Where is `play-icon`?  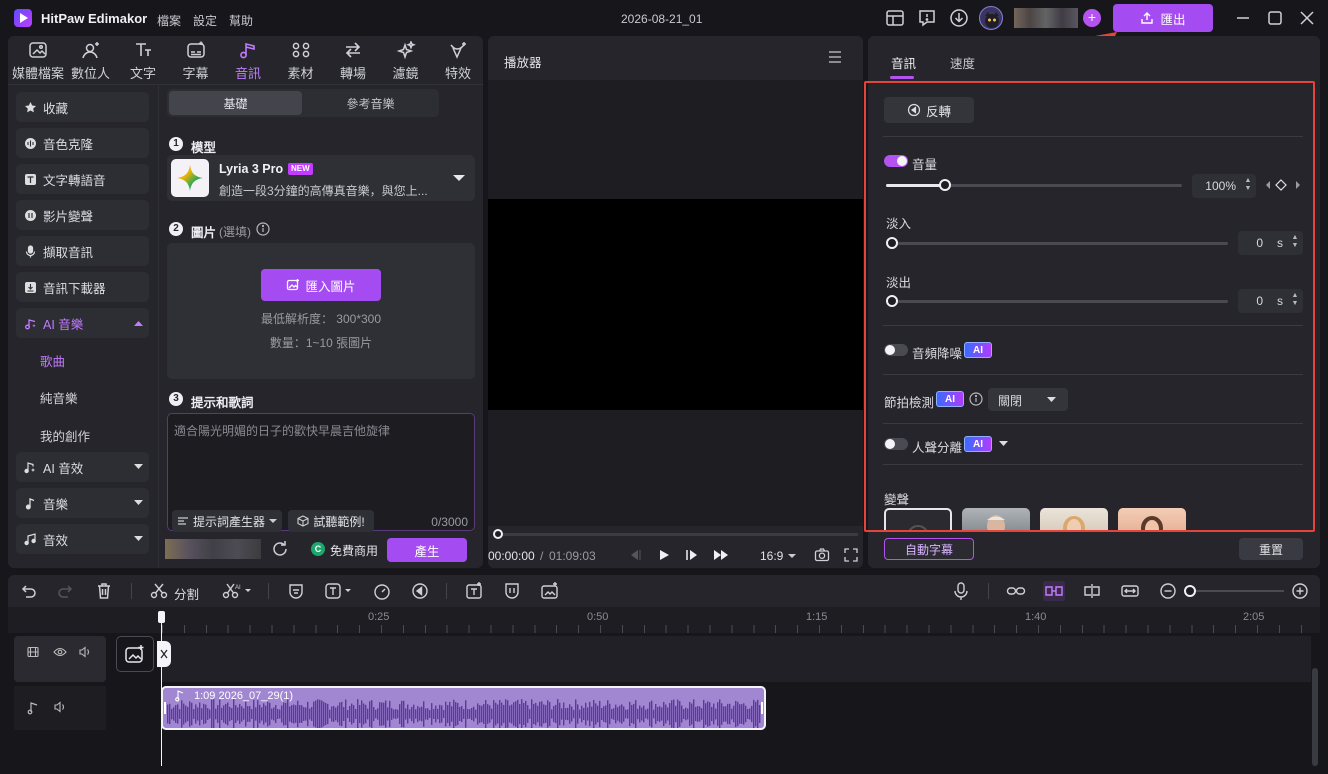 play-icon is located at coordinates (664, 555).